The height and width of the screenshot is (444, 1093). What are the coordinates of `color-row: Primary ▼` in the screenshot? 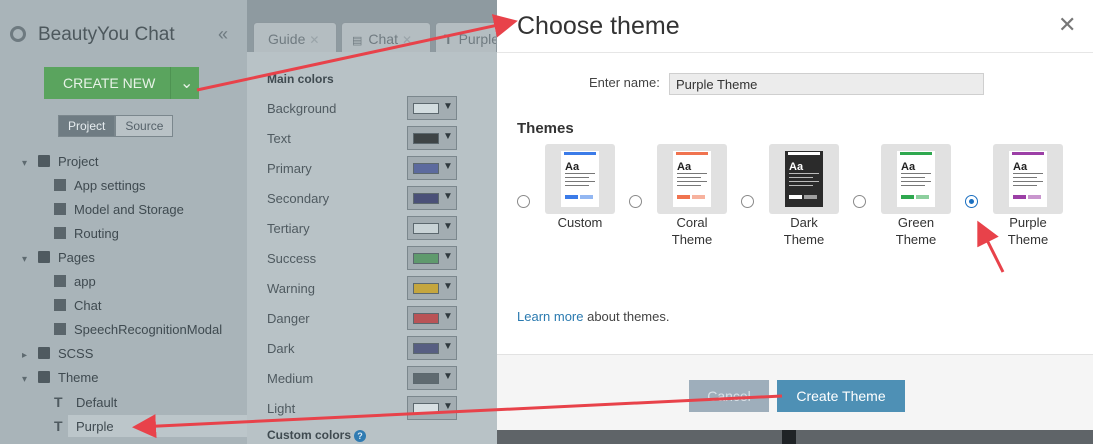 It's located at (382, 170).